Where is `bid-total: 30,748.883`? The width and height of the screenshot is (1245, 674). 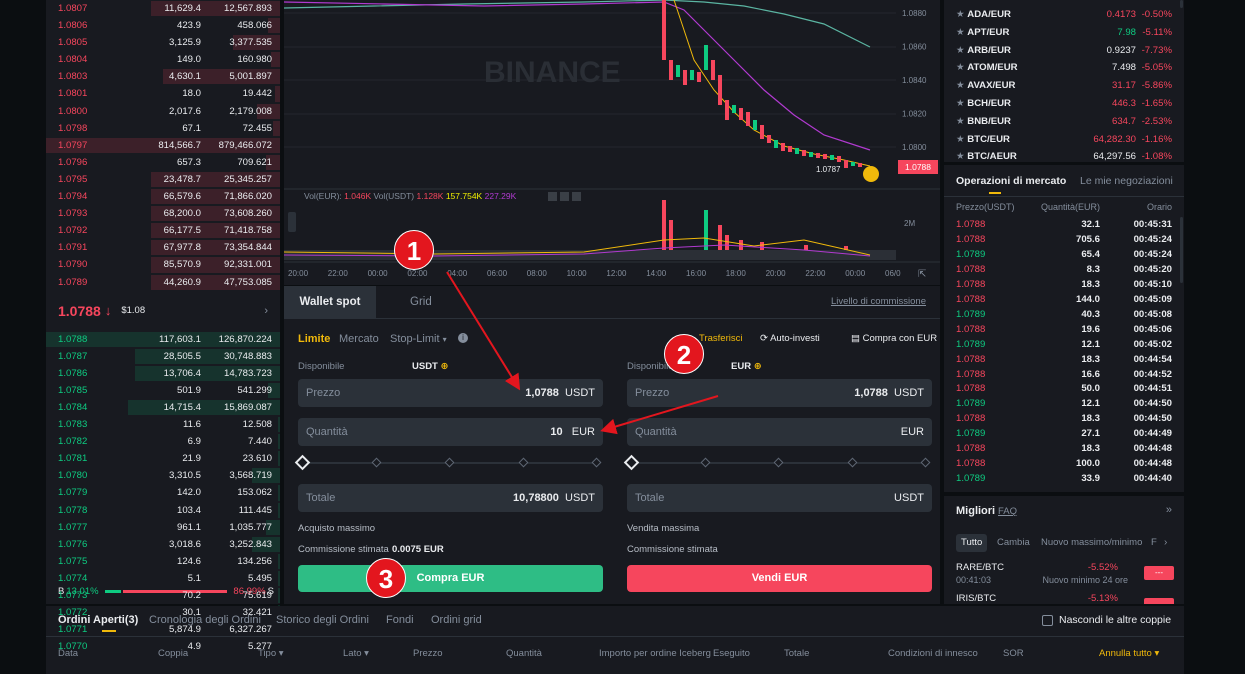
bid-total: 30,748.883 is located at coordinates (247, 356).